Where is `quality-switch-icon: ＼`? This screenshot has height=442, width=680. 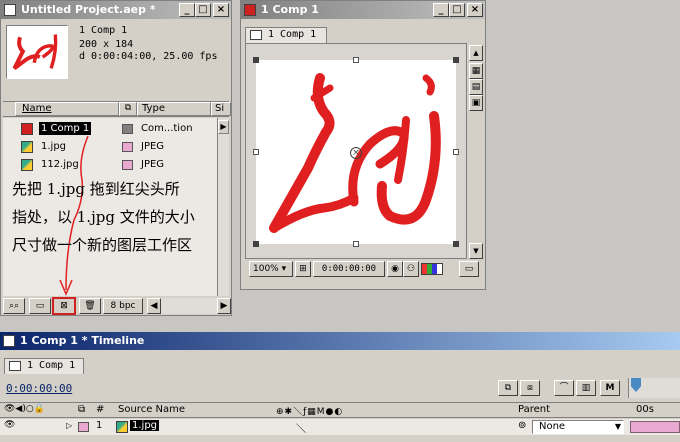
quality-switch-icon: ＼ is located at coordinates (301, 427).